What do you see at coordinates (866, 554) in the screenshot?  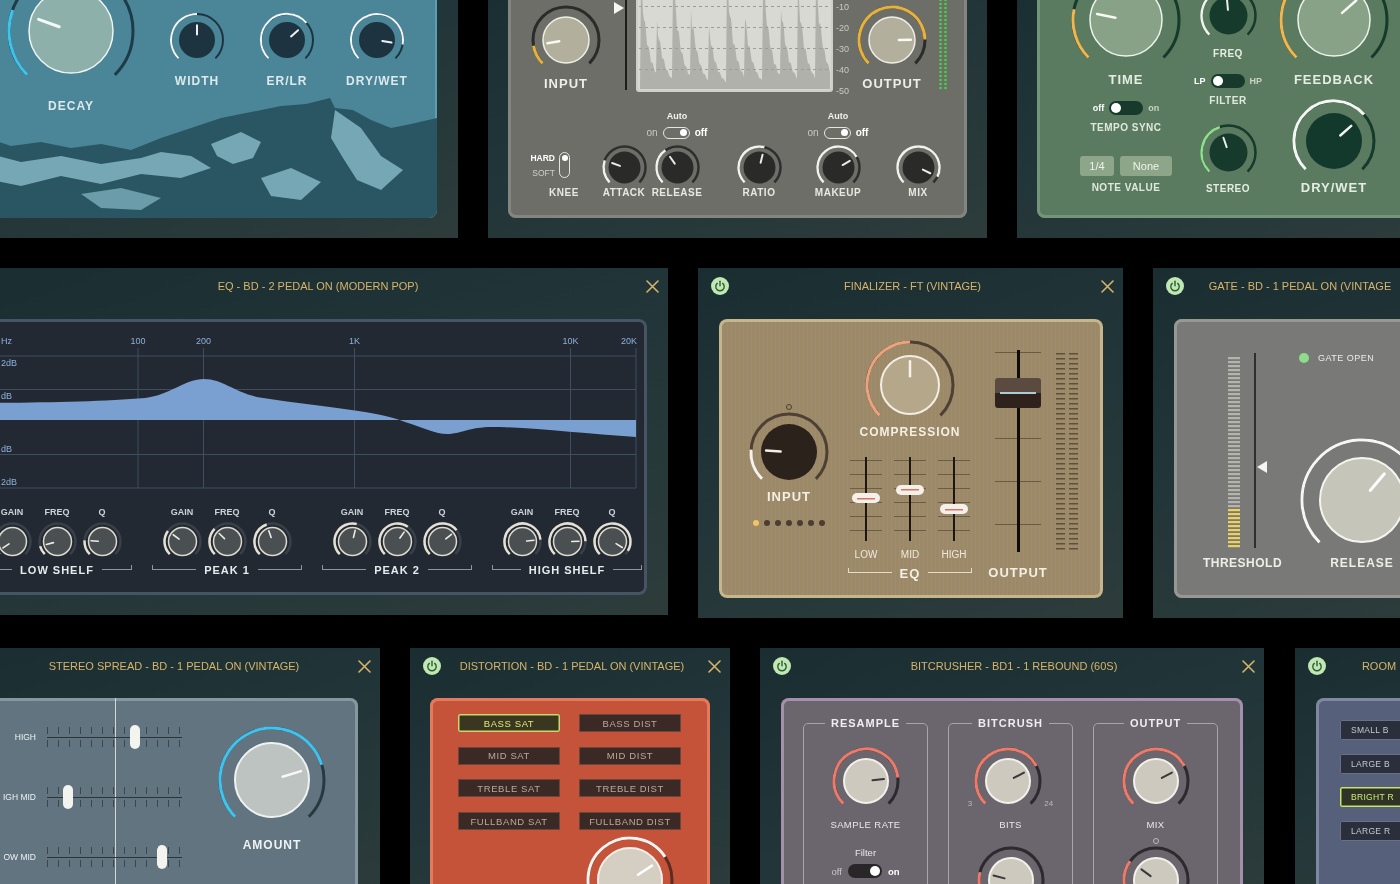 I see `slider-label: LOW` at bounding box center [866, 554].